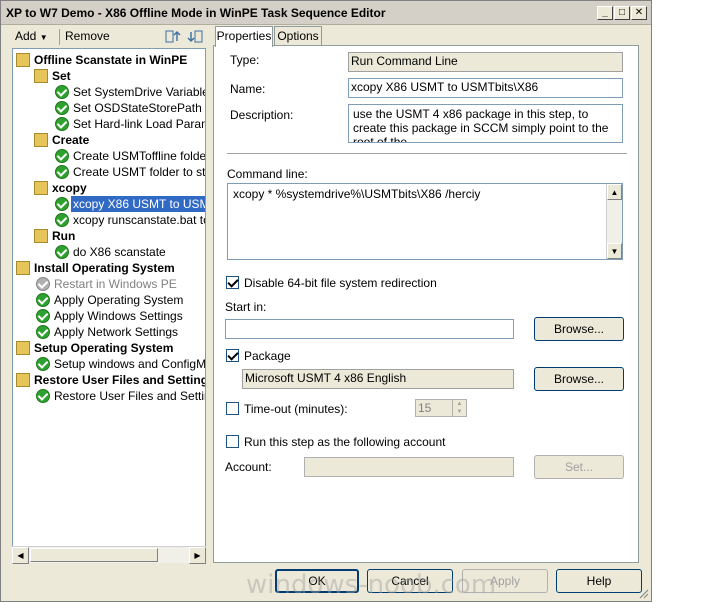  I want to click on type-value: Run Command Line, so click(485, 62).